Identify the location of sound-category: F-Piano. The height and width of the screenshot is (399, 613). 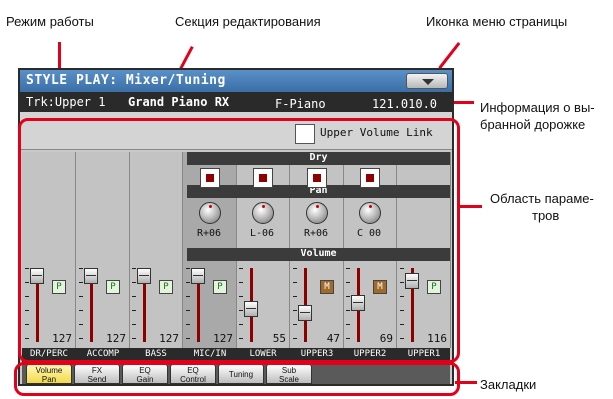
(300, 104).